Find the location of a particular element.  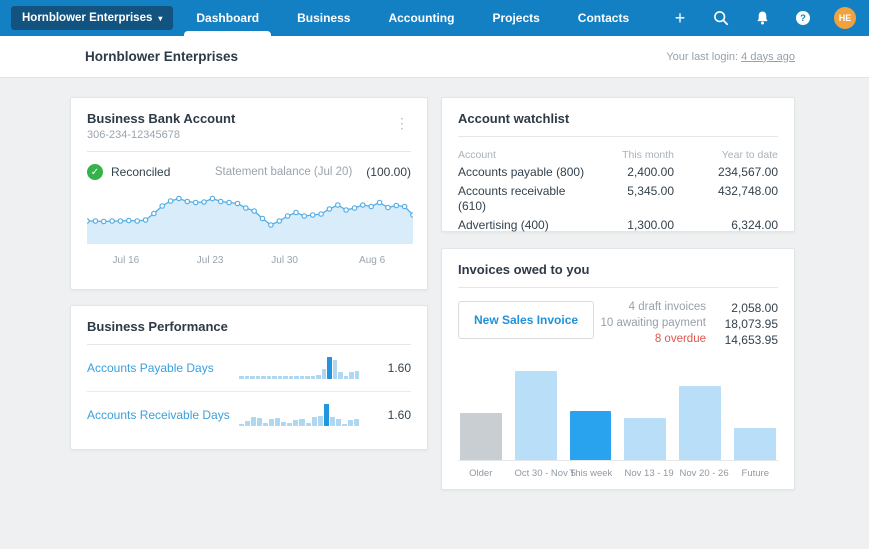

plus-glyph: + is located at coordinates (680, 18).